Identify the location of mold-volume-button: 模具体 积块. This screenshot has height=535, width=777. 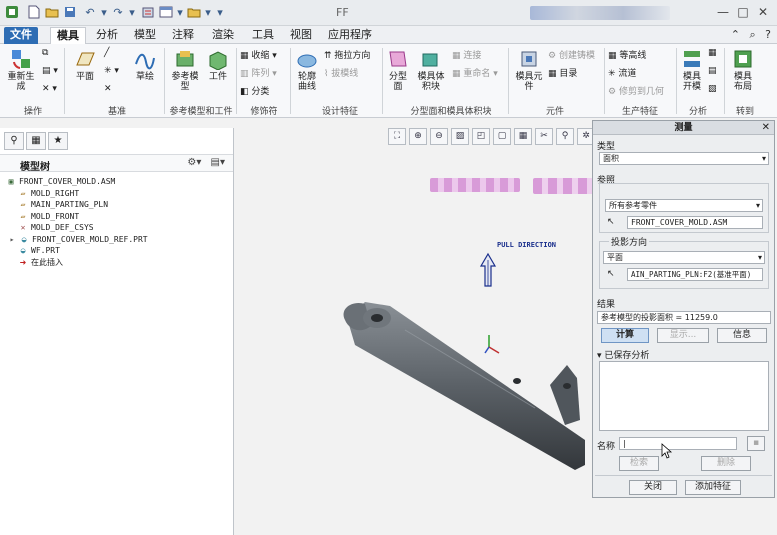
(431, 70).